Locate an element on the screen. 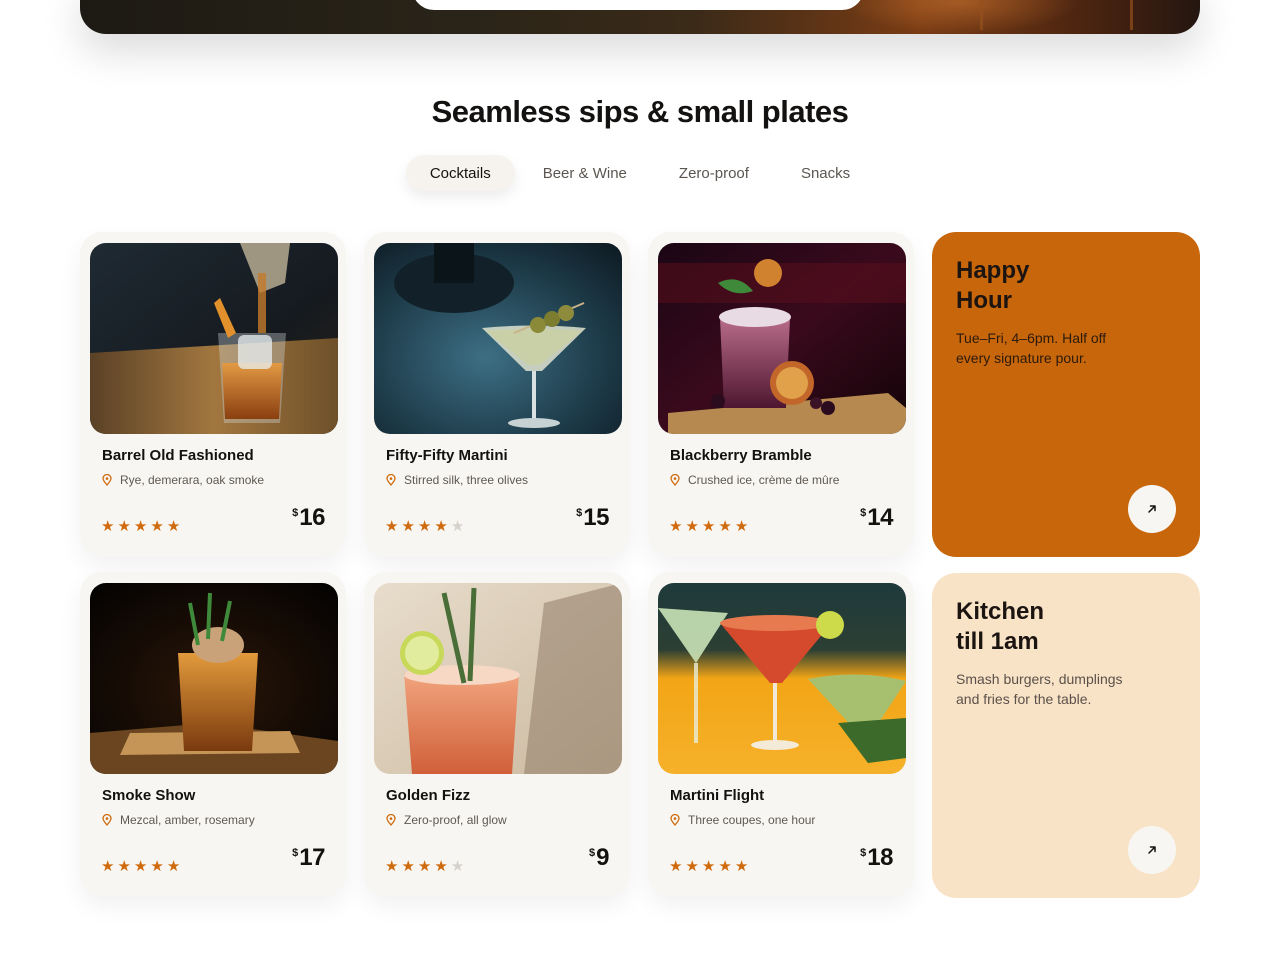 Image resolution: width=1280 pixels, height=960 pixels. drink-price: $15 is located at coordinates (592, 518).